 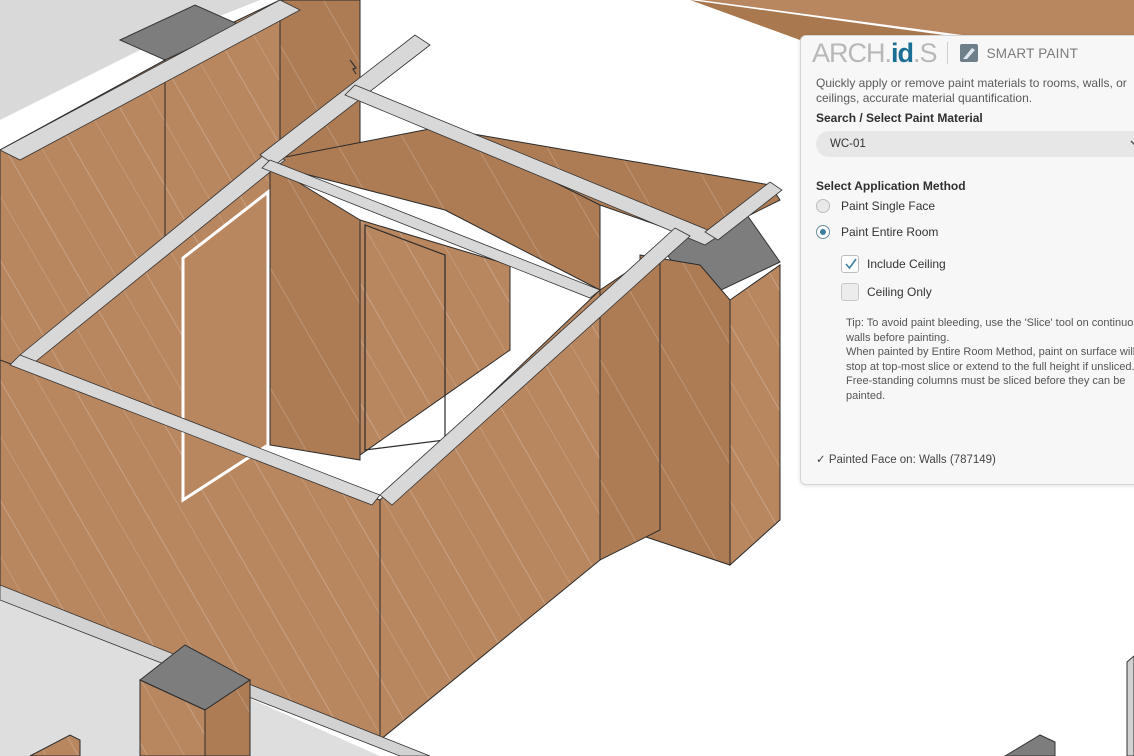 I want to click on wall-room-inner, so click(x=315, y=312).